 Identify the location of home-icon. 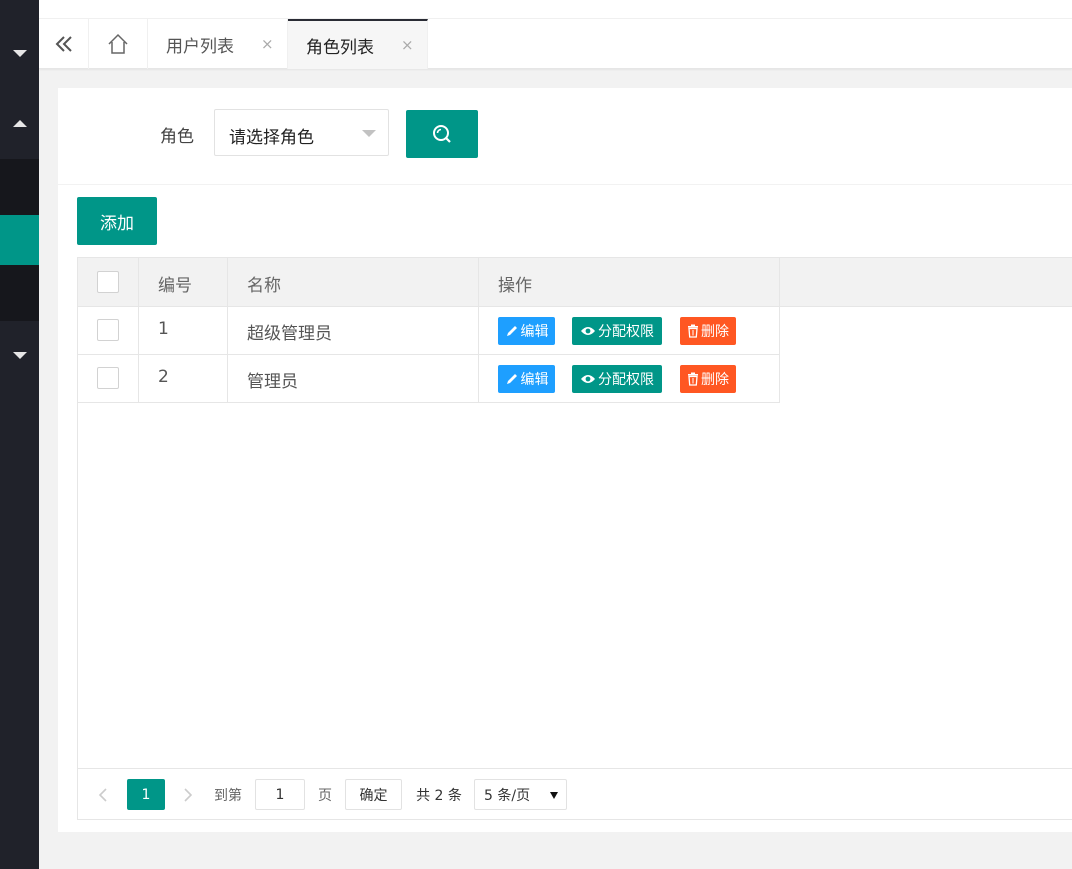
(118, 43).